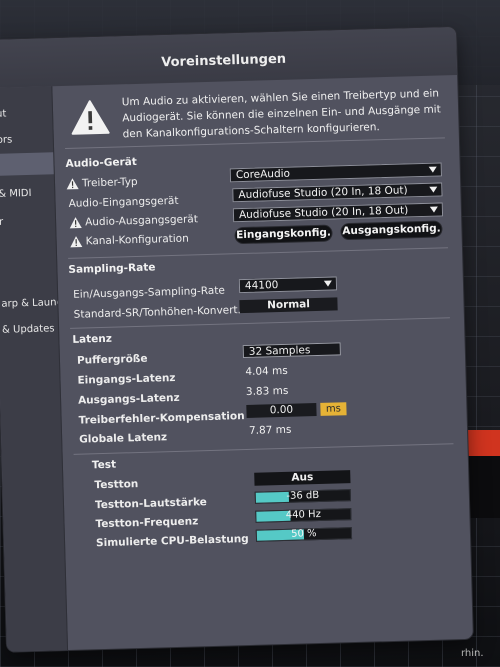 Image resolution: width=500 pixels, height=667 pixels. What do you see at coordinates (128, 399) in the screenshot?
I see `output-latency-label: Ausgangs-Latenz` at bounding box center [128, 399].